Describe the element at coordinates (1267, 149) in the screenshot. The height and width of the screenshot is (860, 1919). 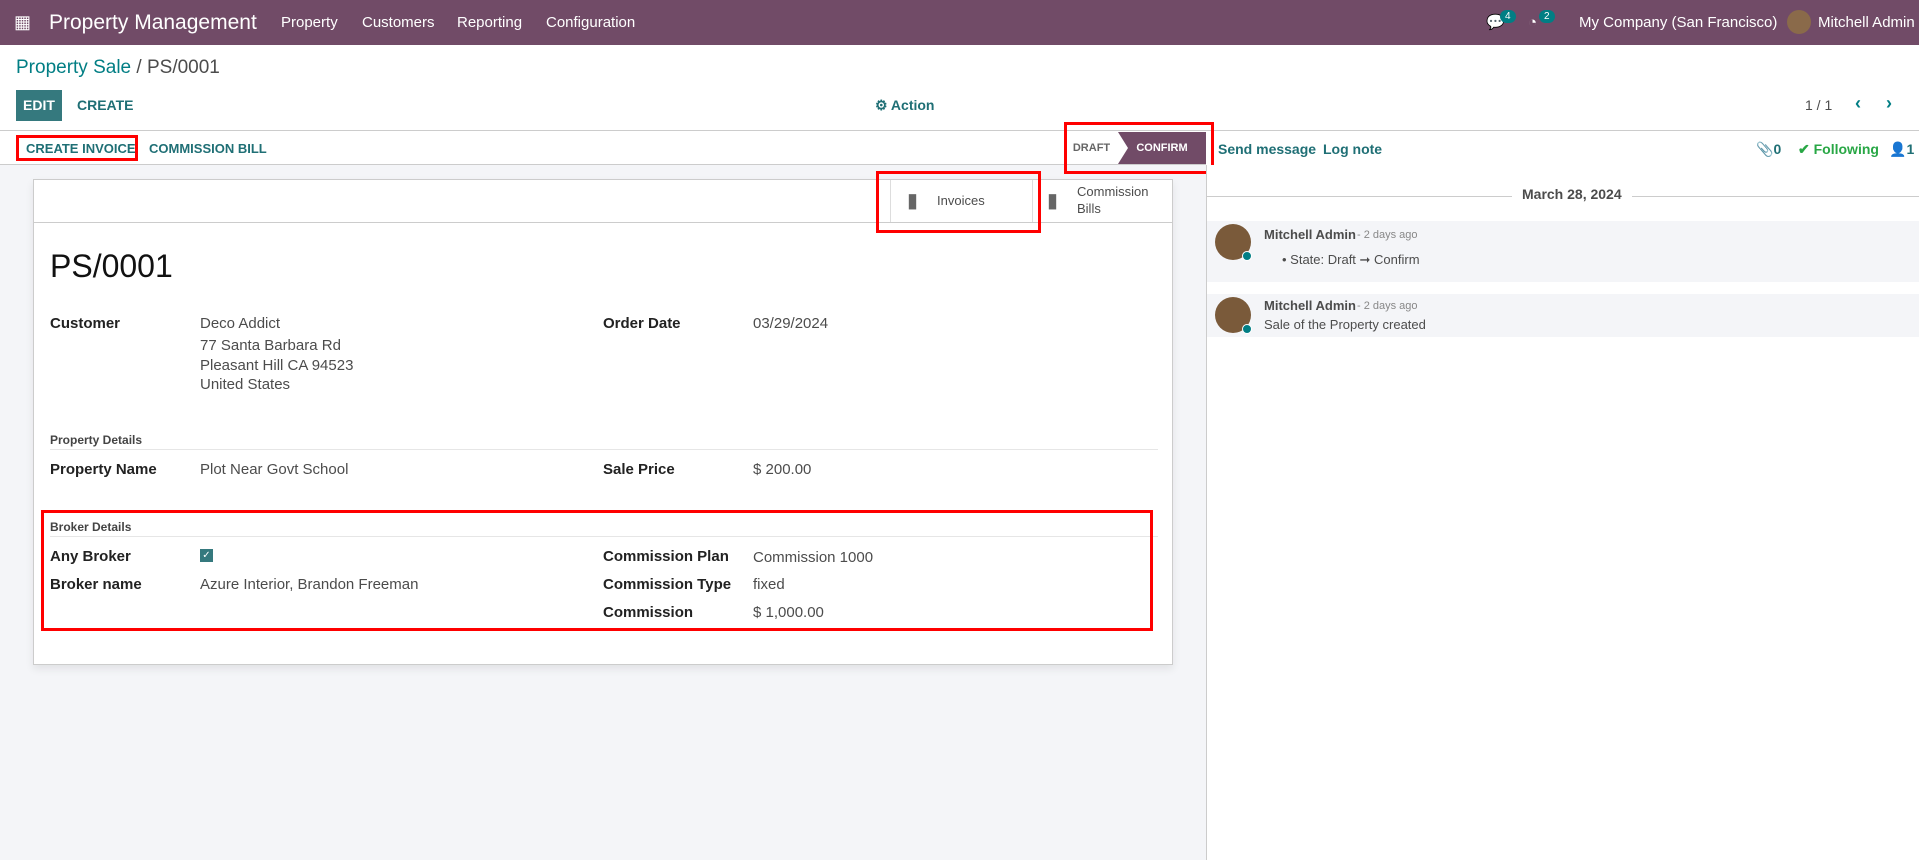
I see `send-message-button: Send message` at that location.